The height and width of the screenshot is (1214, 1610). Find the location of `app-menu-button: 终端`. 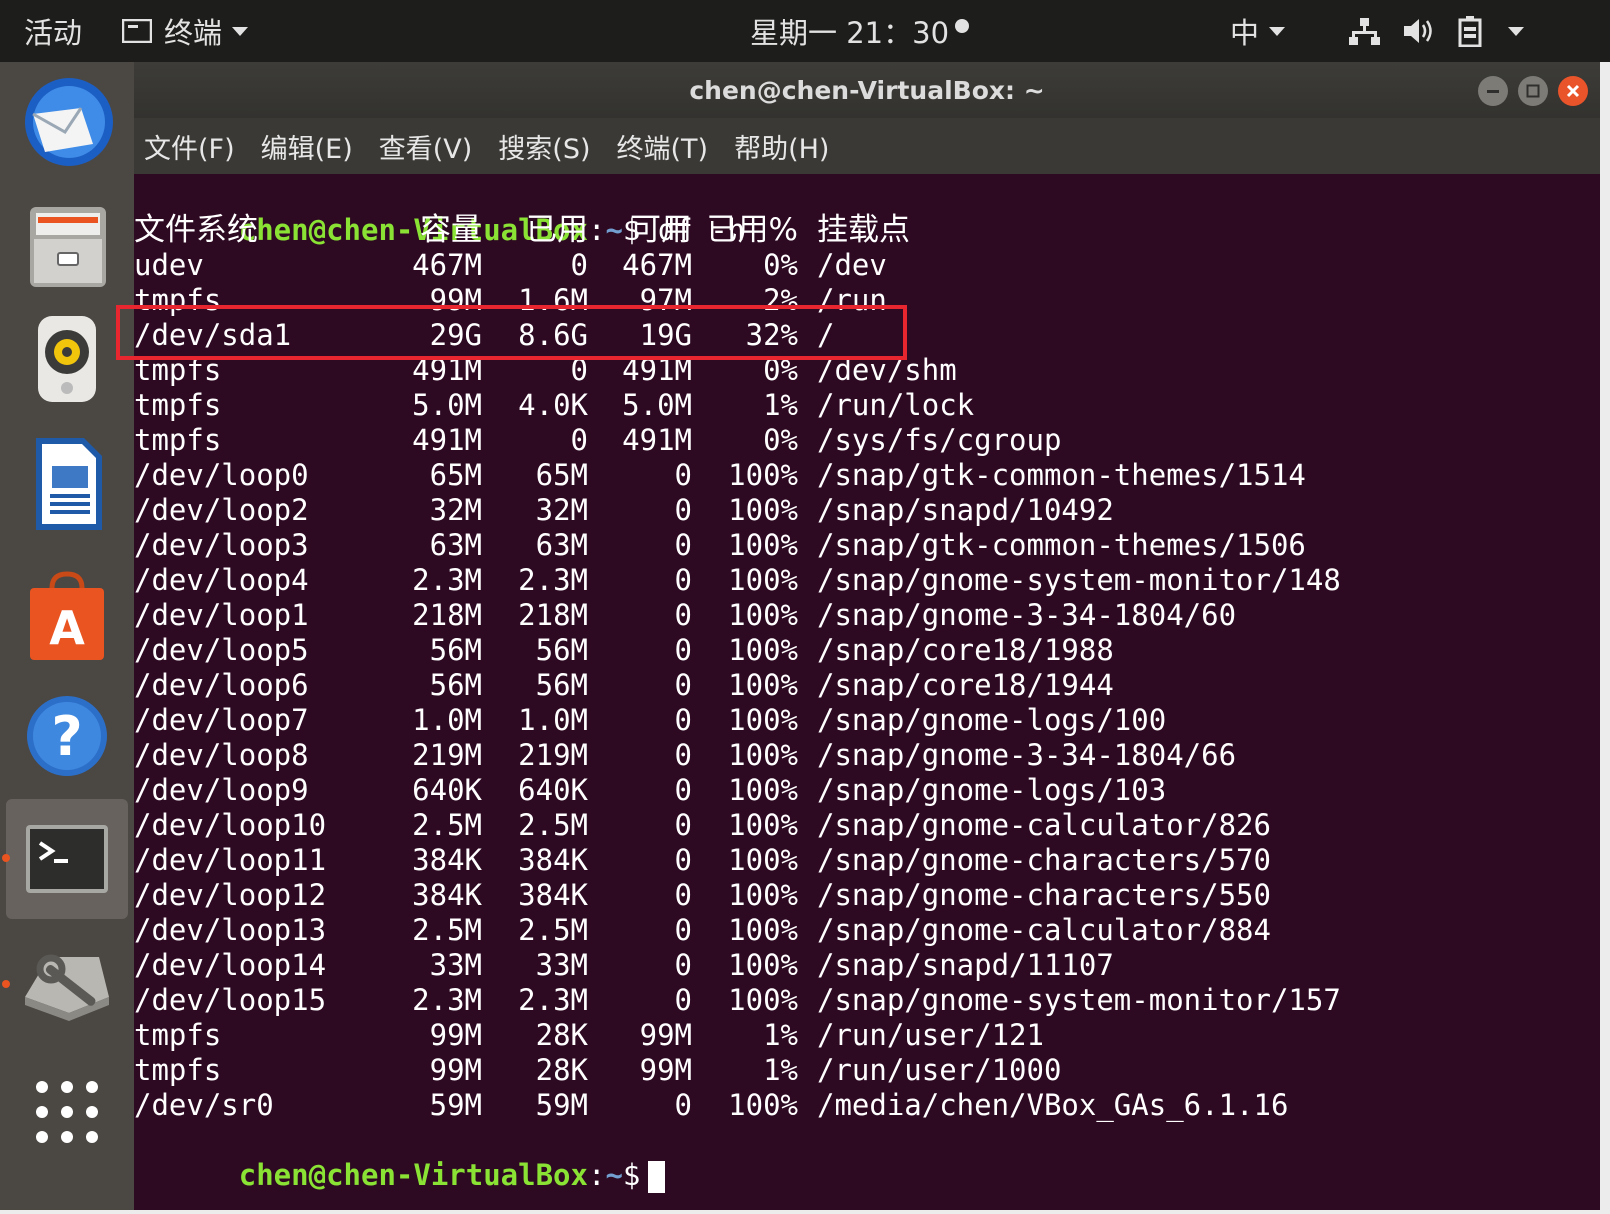

app-menu-button: 终端 is located at coordinates (185, 31).